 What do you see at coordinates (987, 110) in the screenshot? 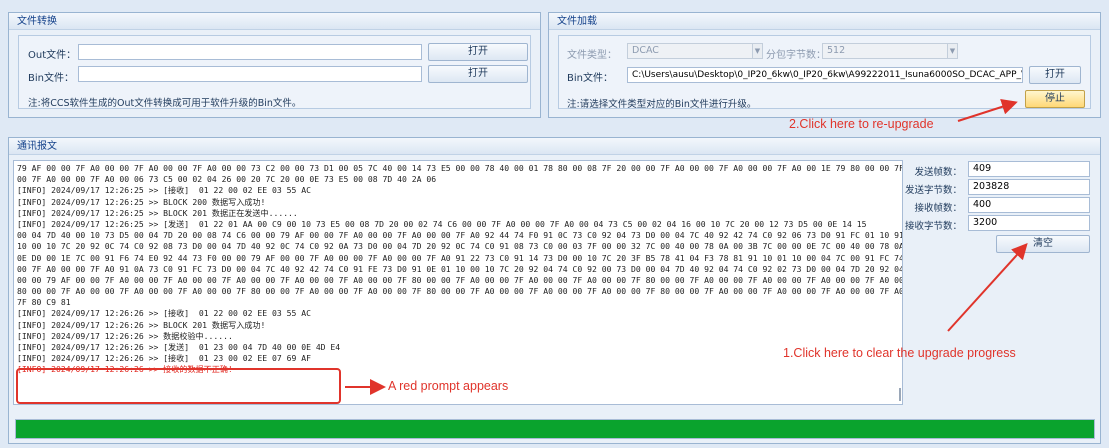
I see `arrow-to-stop-button` at bounding box center [987, 110].